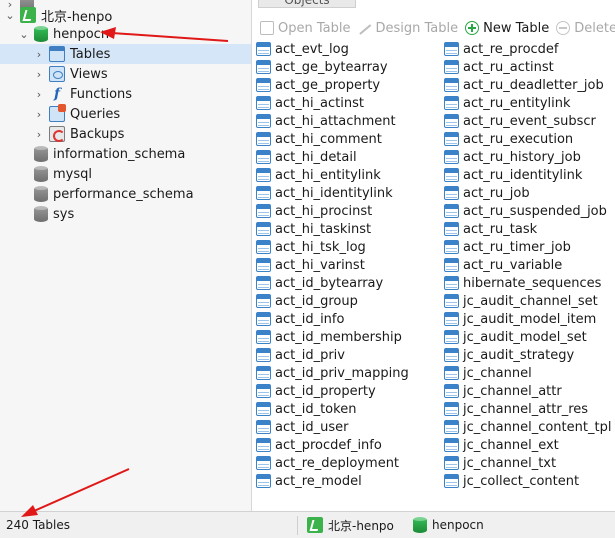 Image resolution: width=615 pixels, height=538 pixels. Describe the element at coordinates (318, 85) in the screenshot. I see `table-item: act_ge_property` at that location.